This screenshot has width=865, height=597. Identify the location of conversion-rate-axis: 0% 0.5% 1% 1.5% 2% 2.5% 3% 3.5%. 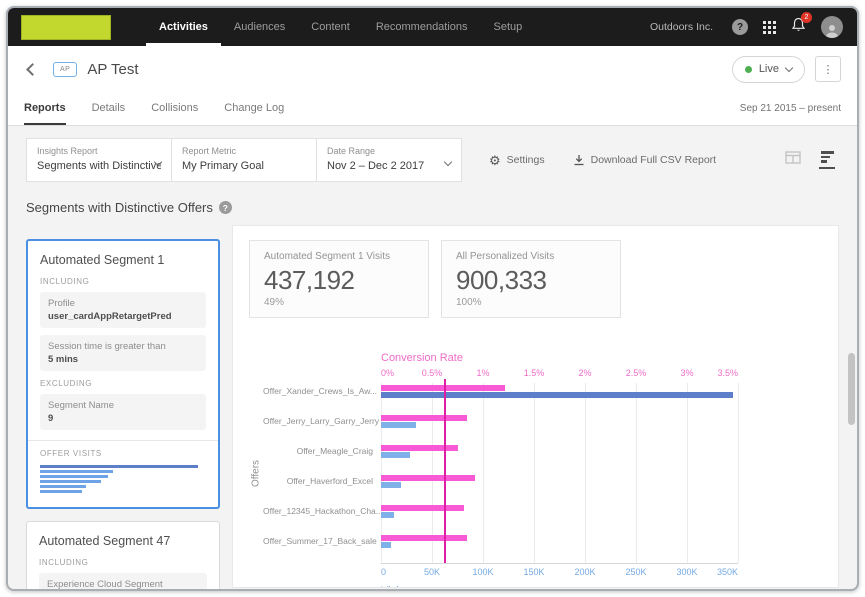
(559, 374).